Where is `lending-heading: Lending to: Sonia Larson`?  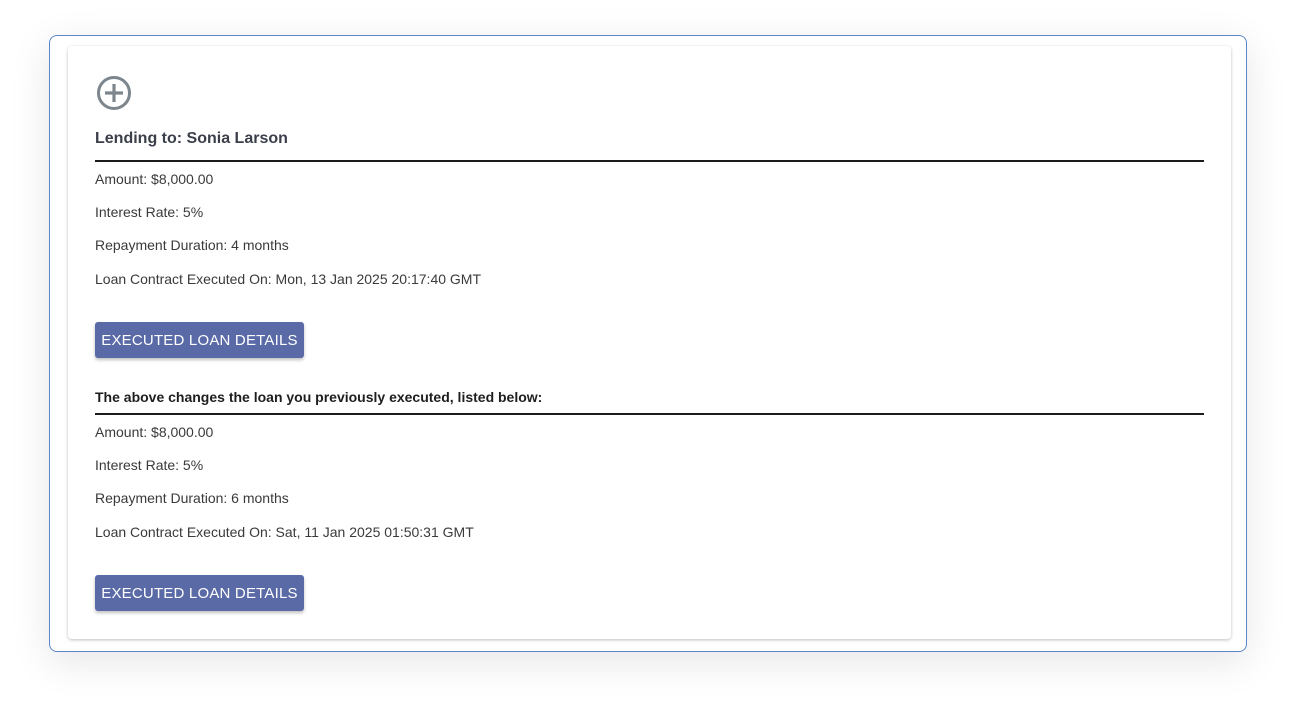
lending-heading: Lending to: Sonia Larson is located at coordinates (191, 138).